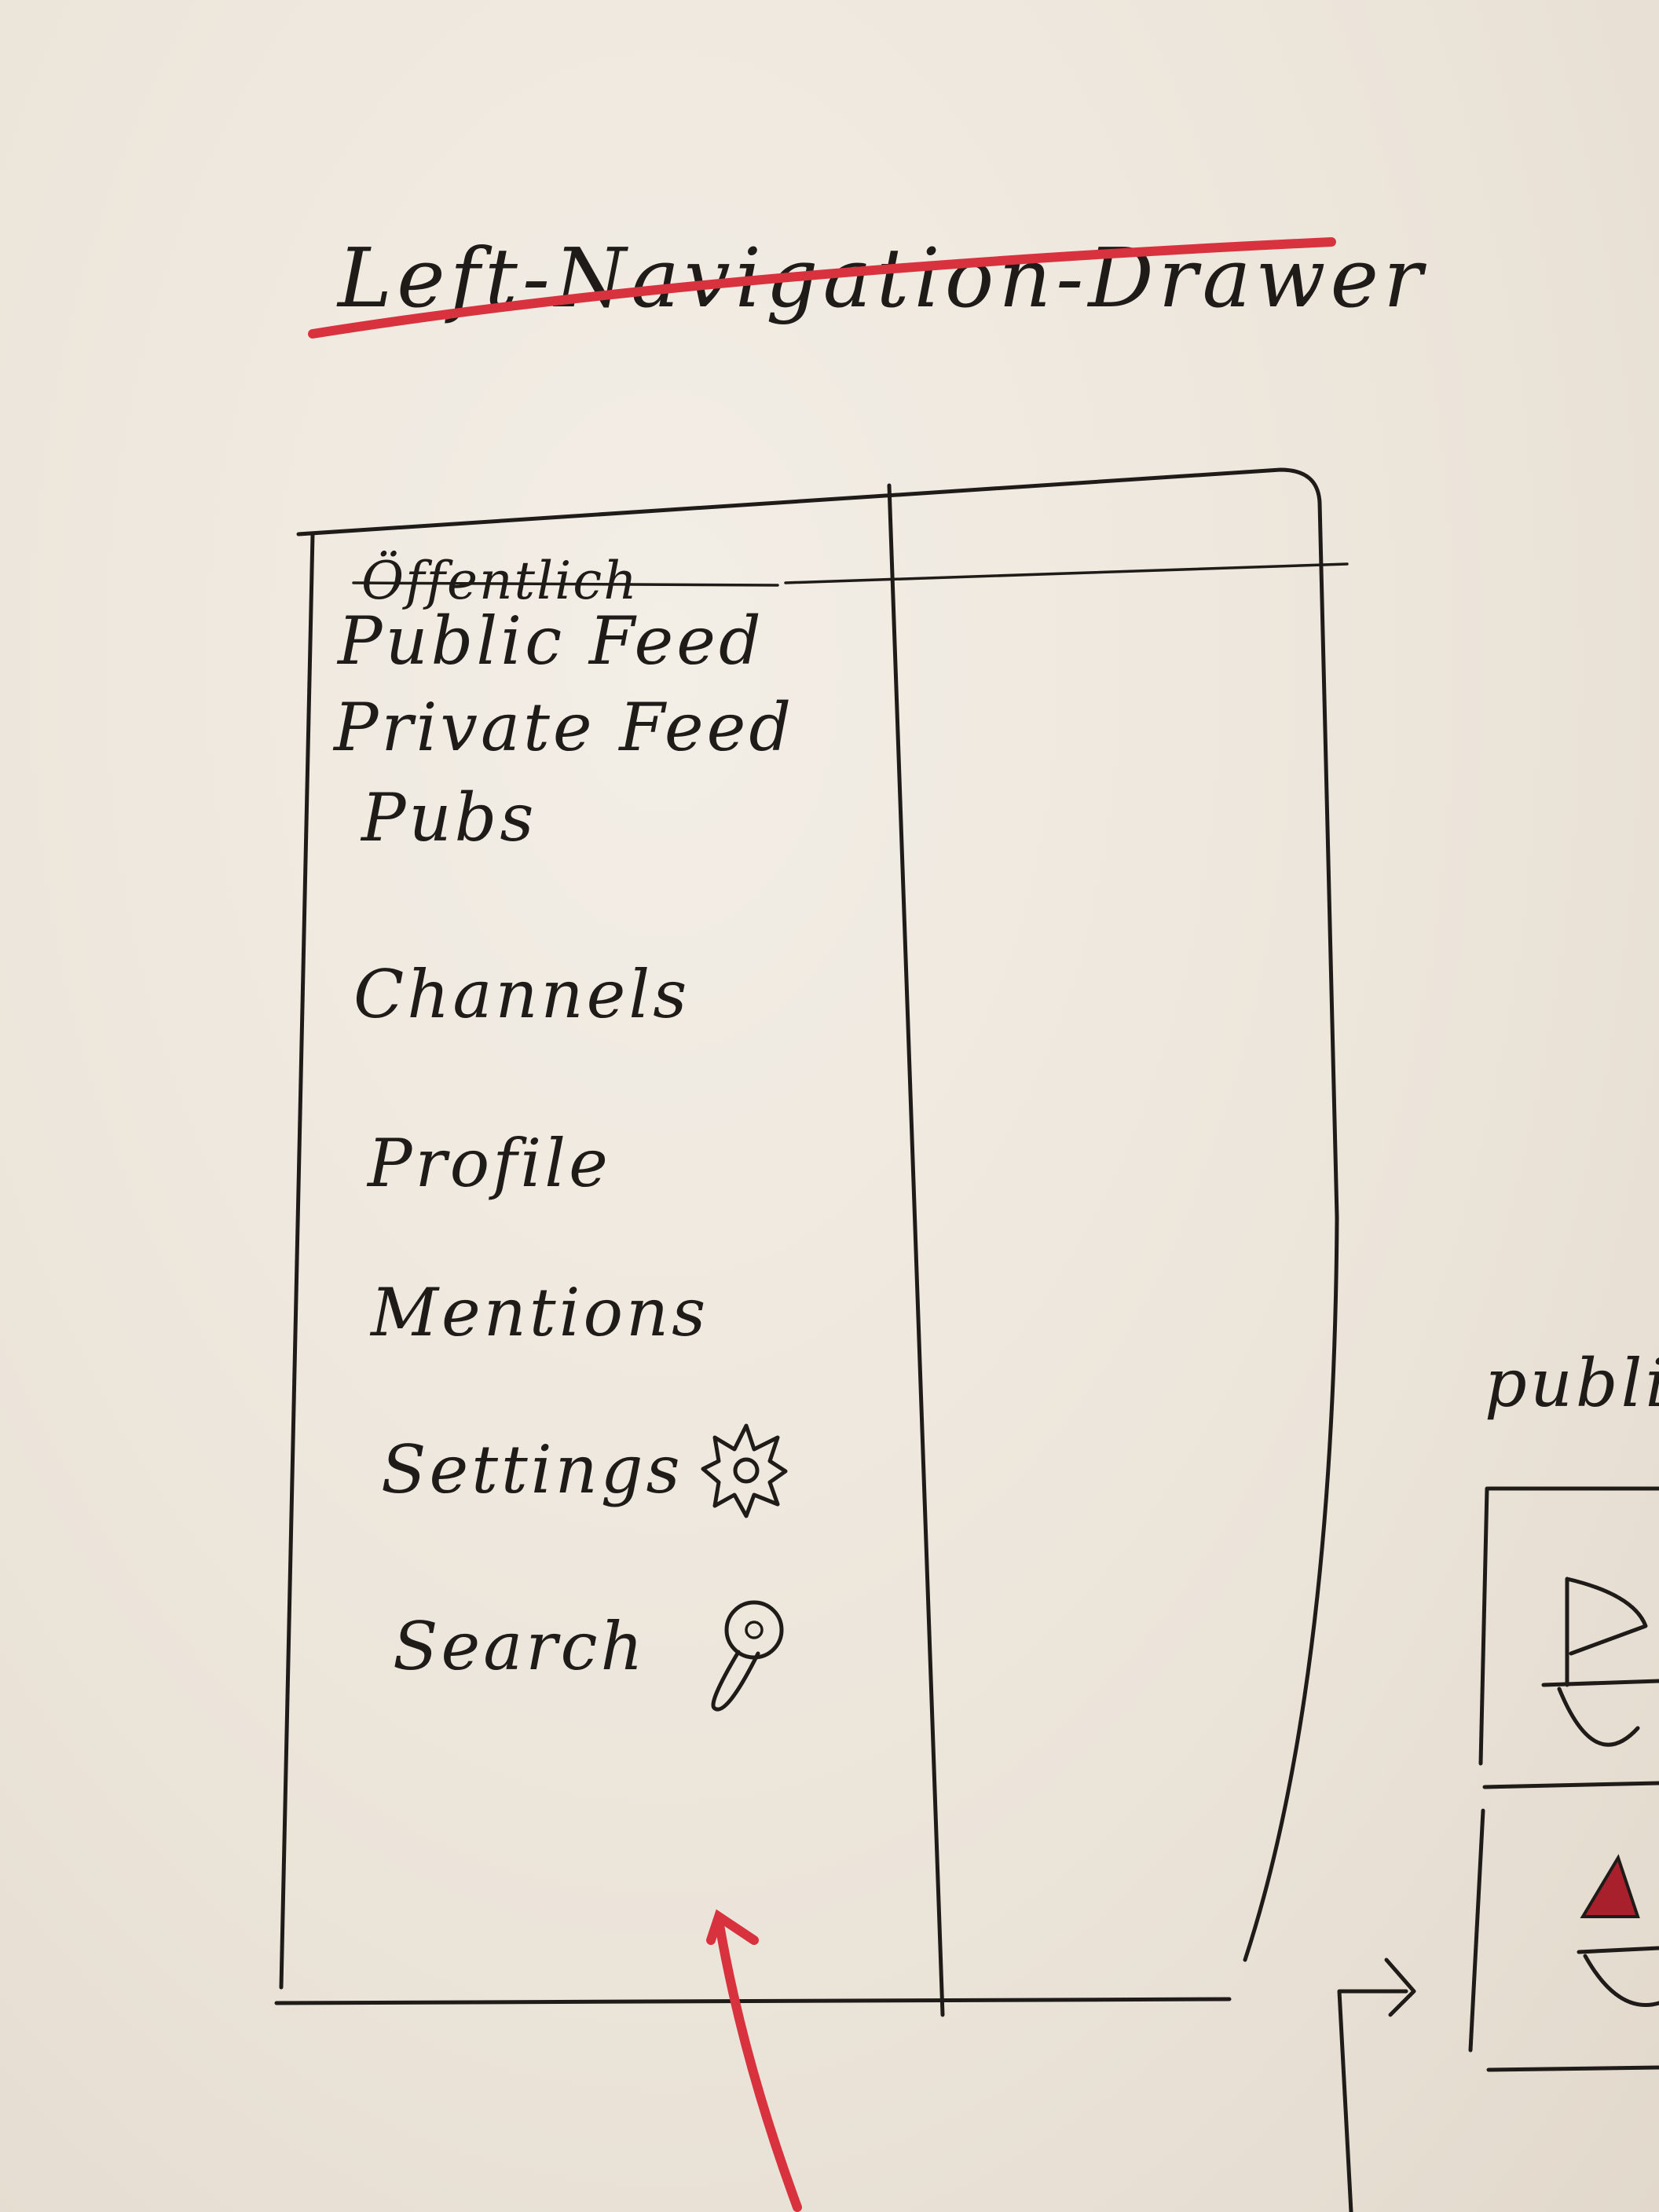 The image size is (1659, 2212). Describe the element at coordinates (1600, 1662) in the screenshot. I see `play-icon` at that location.